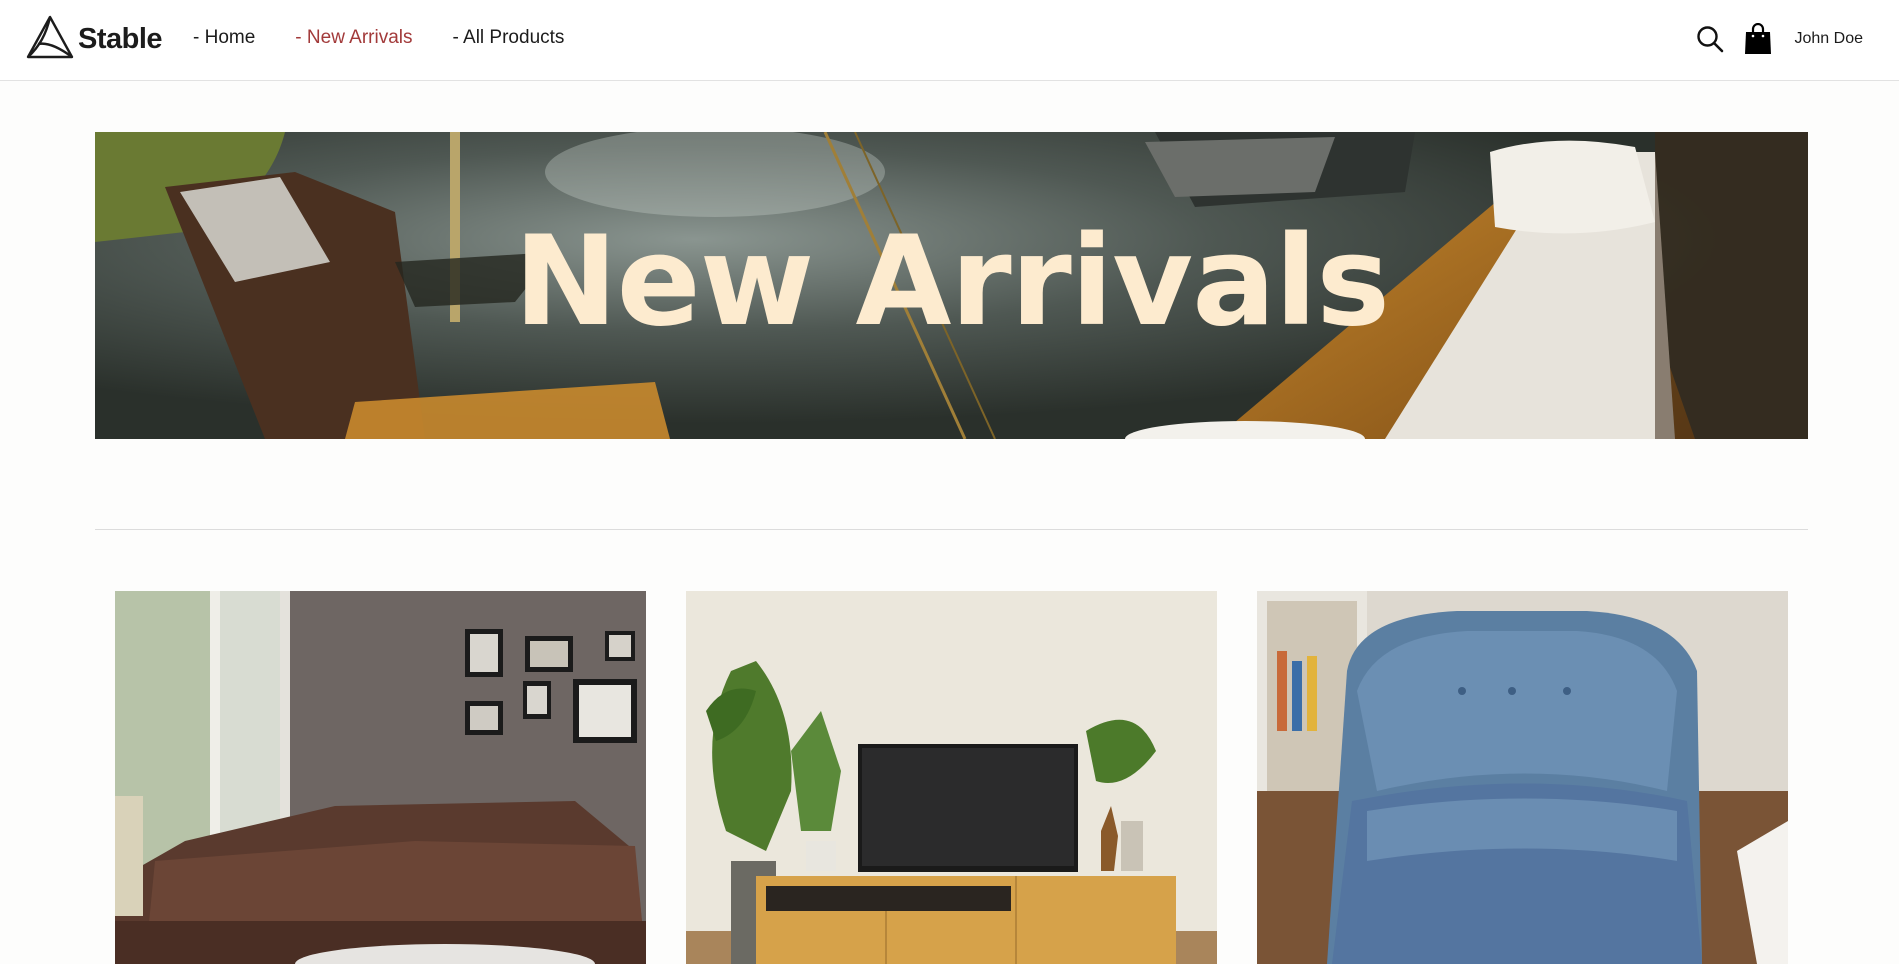 Image resolution: width=1899 pixels, height=964 pixels. I want to click on hero-title: New Arrivals, so click(951, 282).